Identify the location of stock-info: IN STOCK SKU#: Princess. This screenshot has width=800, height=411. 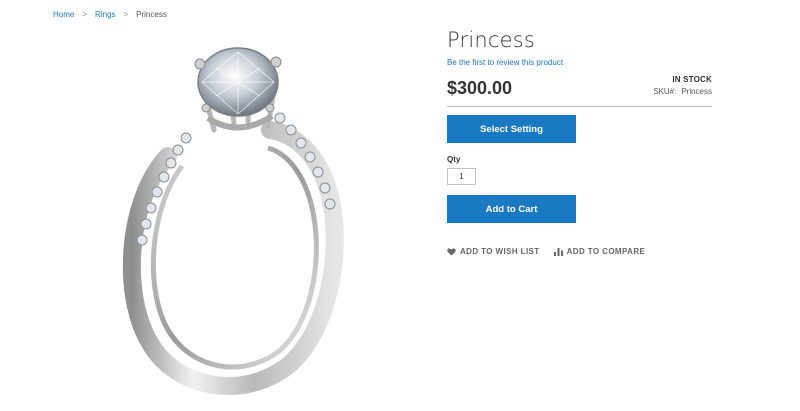
(682, 85).